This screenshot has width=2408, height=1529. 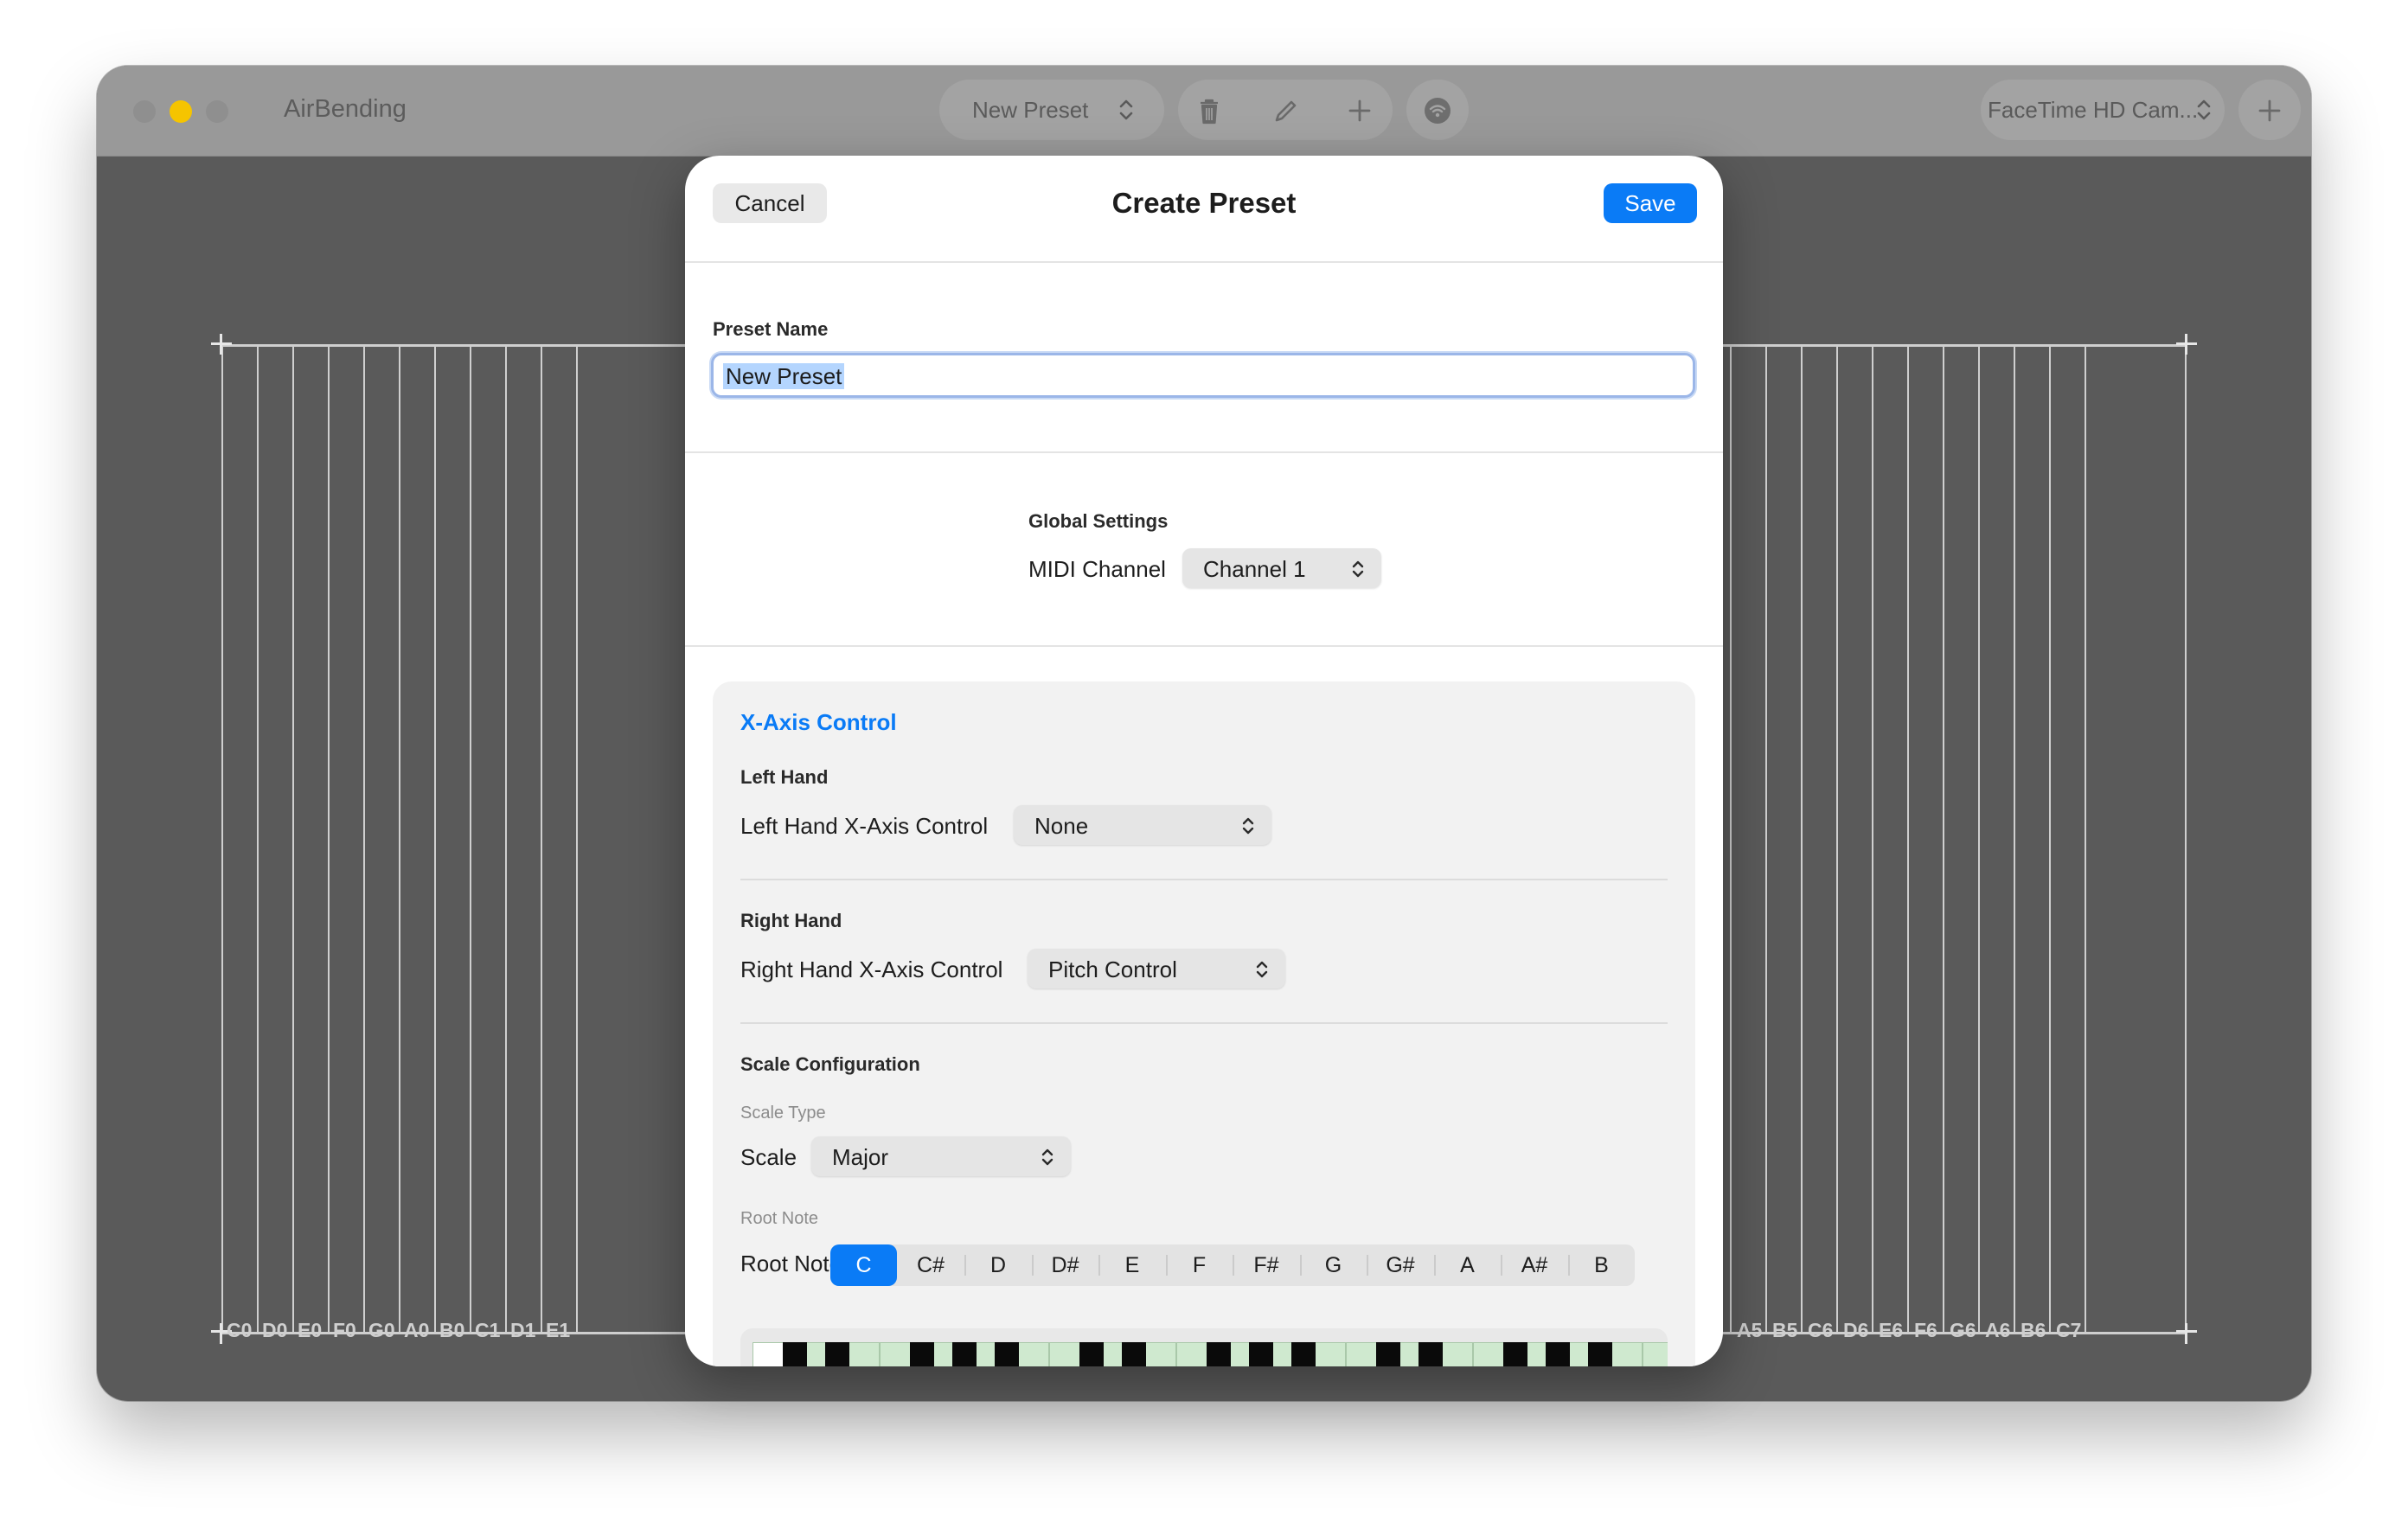 What do you see at coordinates (784, 376) in the screenshot?
I see `preset-name-value: New Preset` at bounding box center [784, 376].